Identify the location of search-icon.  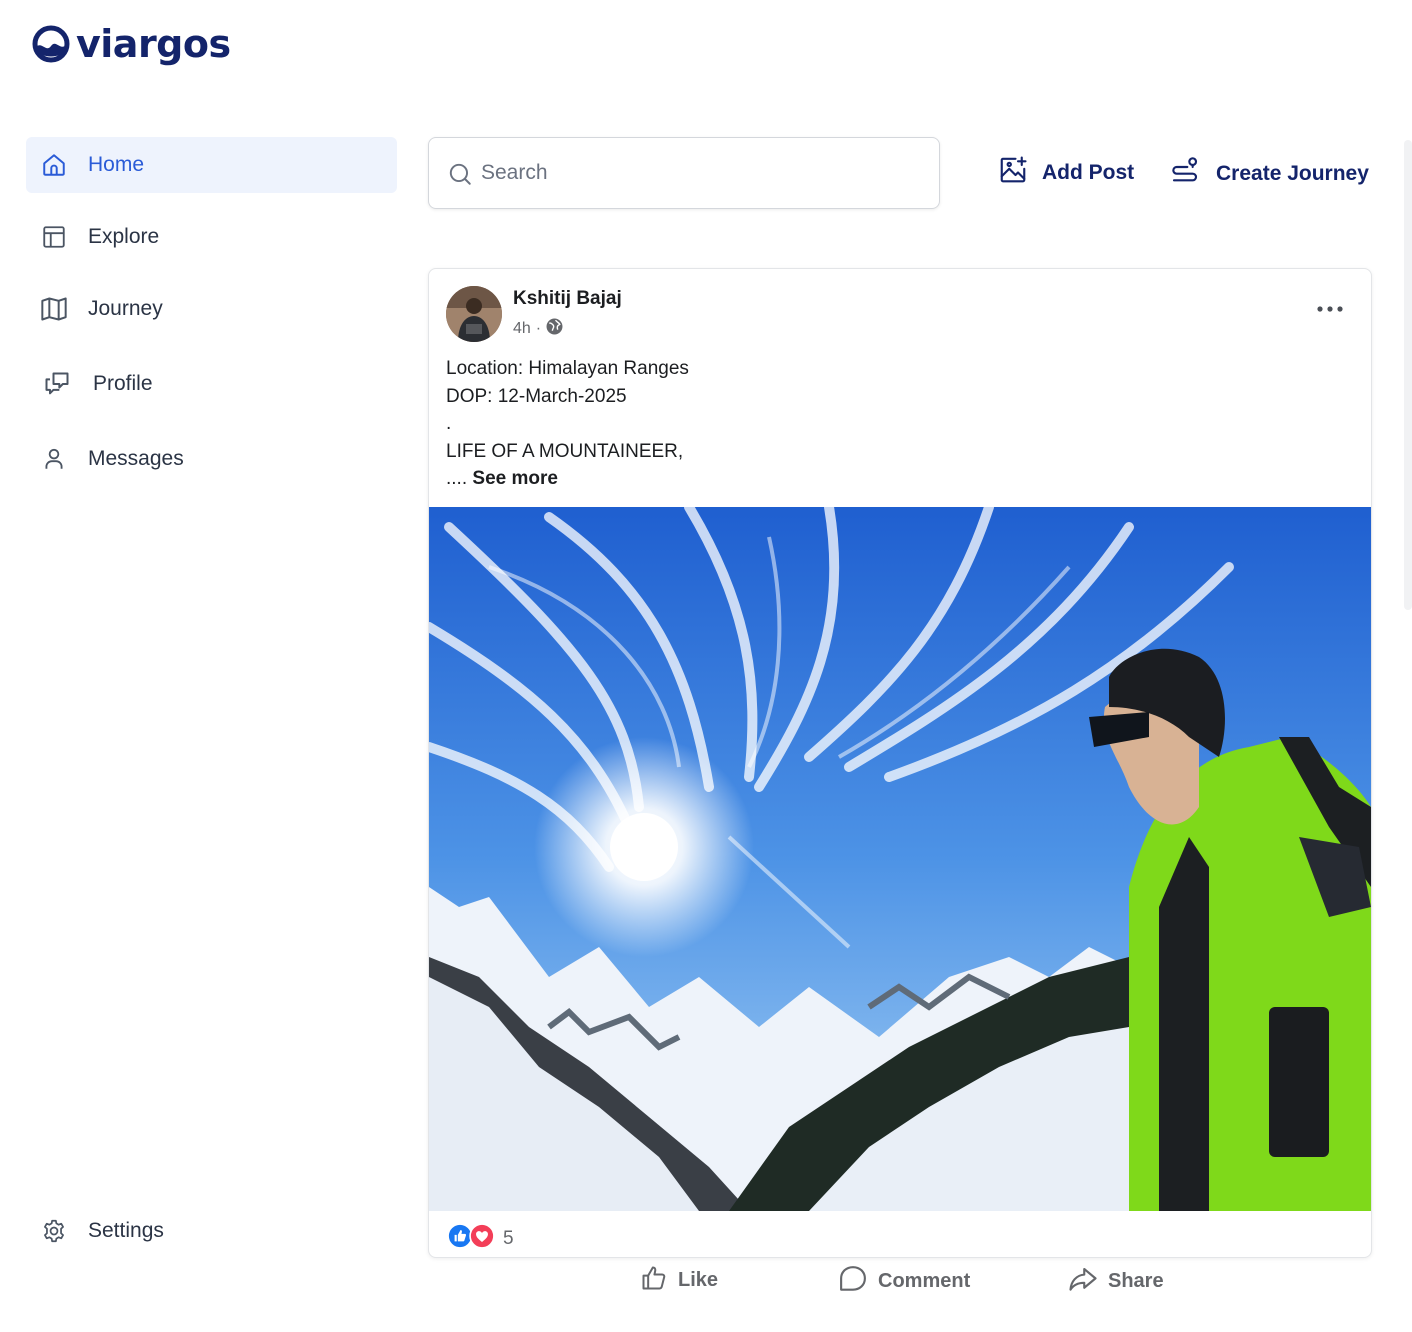
(460, 176).